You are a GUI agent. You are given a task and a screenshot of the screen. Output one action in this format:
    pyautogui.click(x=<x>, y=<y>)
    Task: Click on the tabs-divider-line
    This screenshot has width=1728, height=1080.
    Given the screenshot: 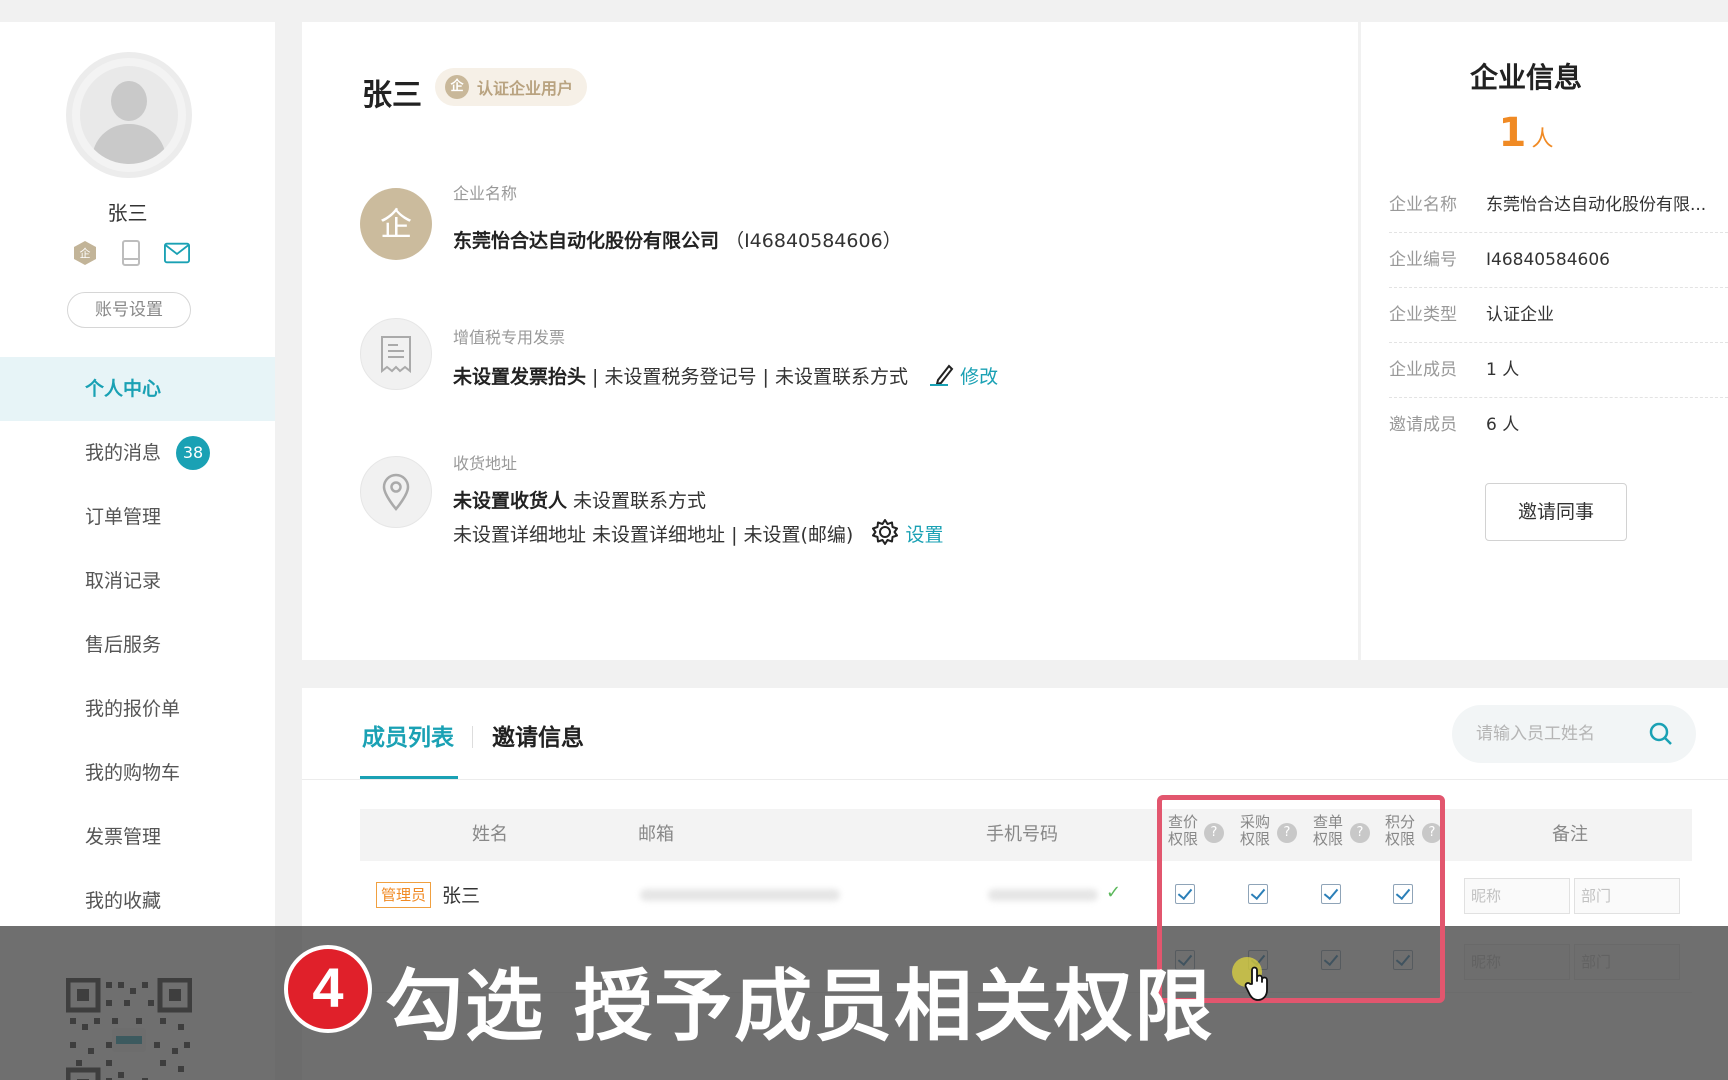 What is the action you would take?
    pyautogui.click(x=1015, y=779)
    